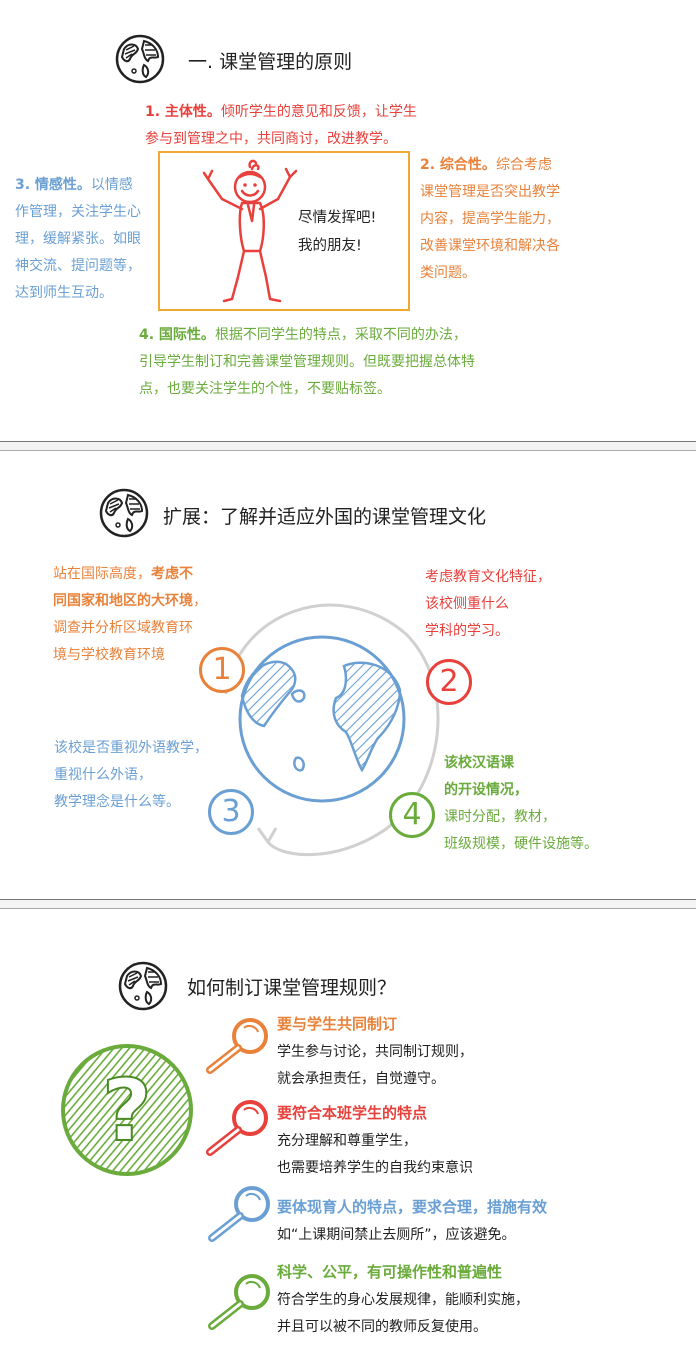 Image resolution: width=696 pixels, height=1353 pixels. What do you see at coordinates (479, 763) in the screenshot?
I see `step-4-line: 该校汉语课` at bounding box center [479, 763].